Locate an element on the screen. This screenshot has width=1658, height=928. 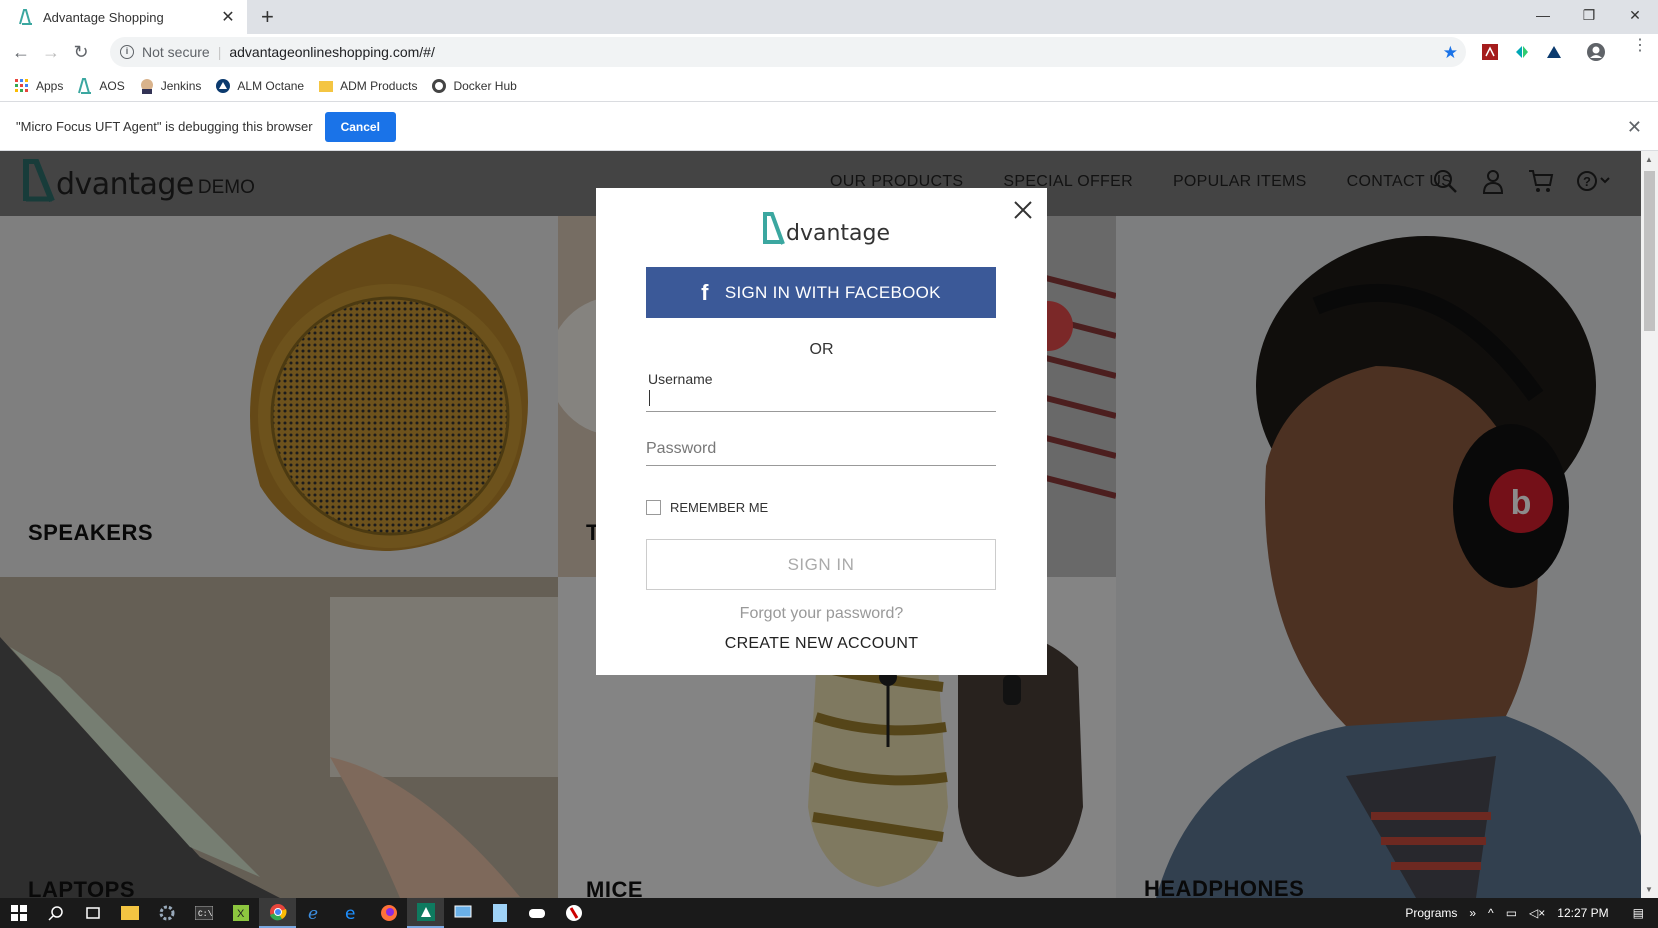
action-center-icon: ▤ is located at coordinates (1638, 913).